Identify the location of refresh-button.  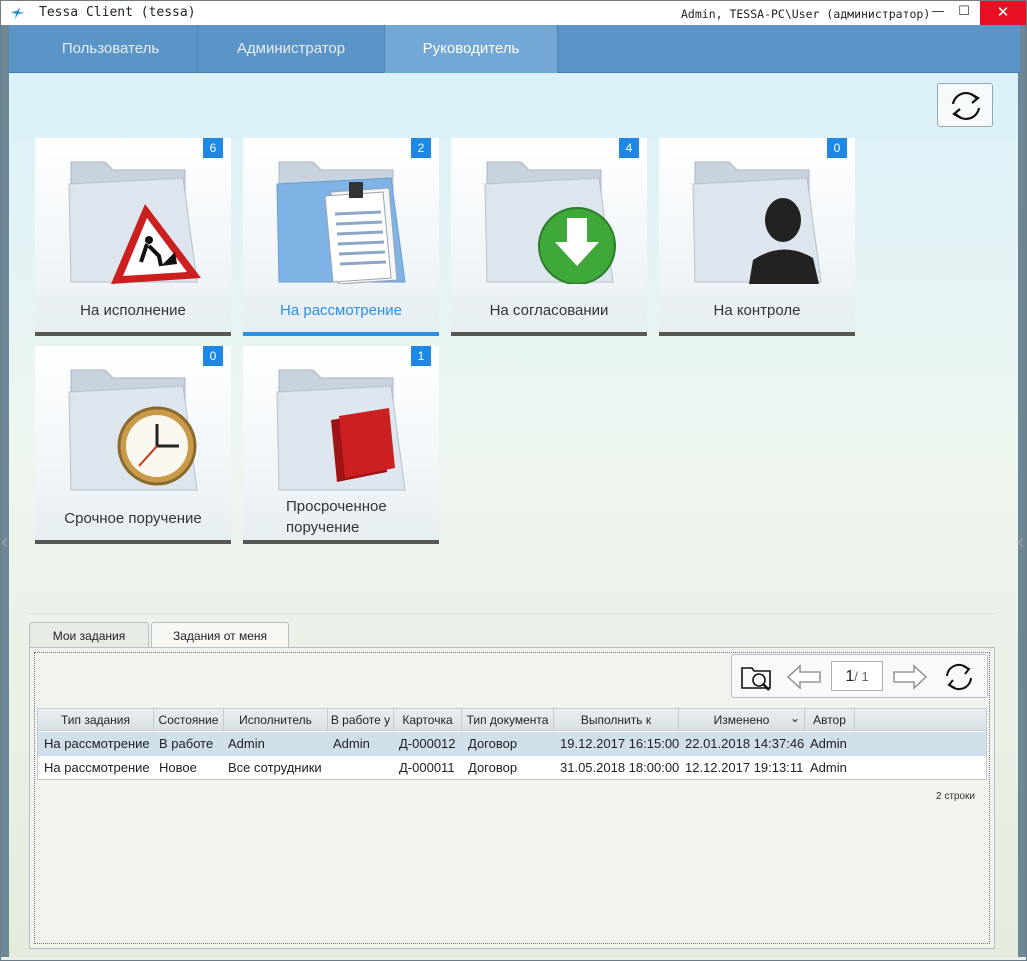
(965, 105).